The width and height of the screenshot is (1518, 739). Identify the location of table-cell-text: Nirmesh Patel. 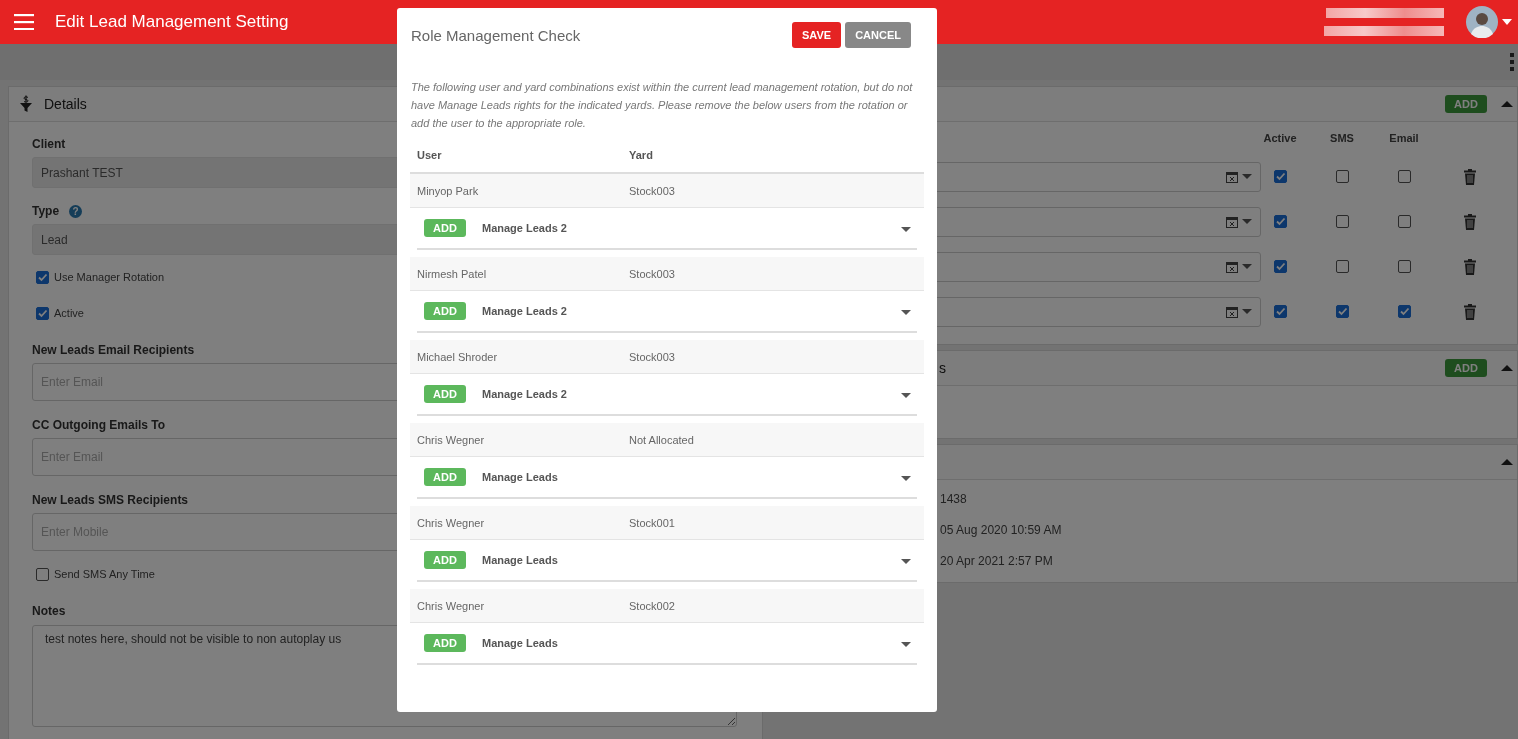
(452, 273).